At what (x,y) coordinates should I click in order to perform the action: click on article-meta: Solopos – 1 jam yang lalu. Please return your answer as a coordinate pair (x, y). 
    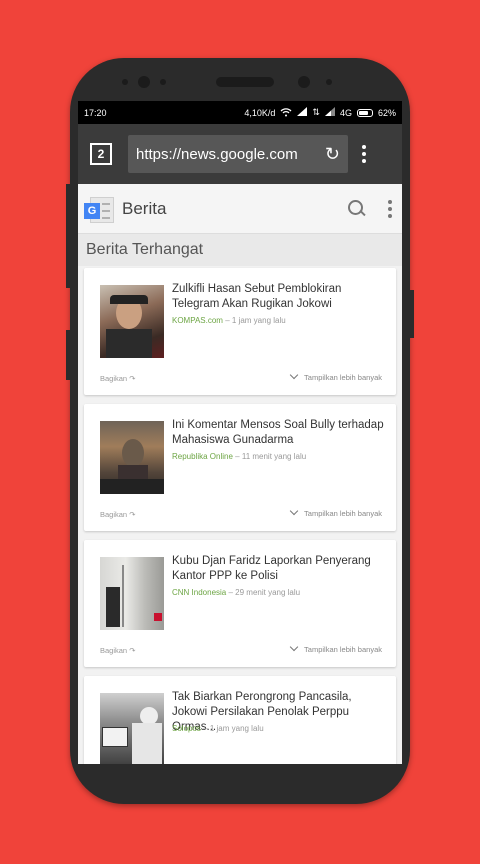
    Looking at the image, I should click on (218, 728).